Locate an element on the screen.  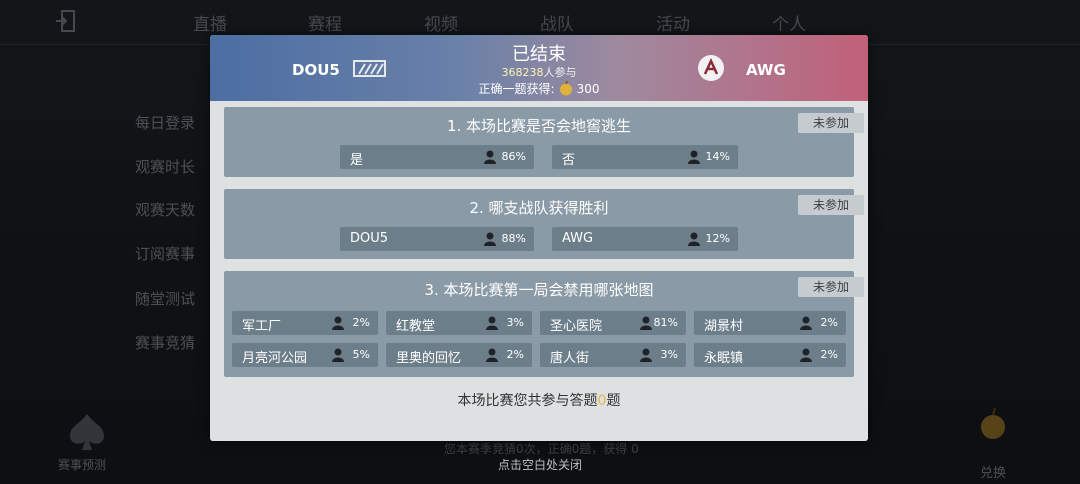
option-label: 否 is located at coordinates (569, 160).